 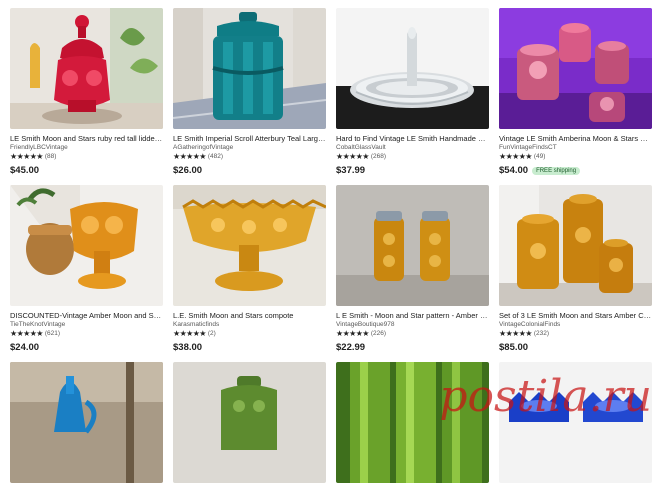 What do you see at coordinates (365, 324) in the screenshot?
I see `shop-name: VintageBoutique978` at bounding box center [365, 324].